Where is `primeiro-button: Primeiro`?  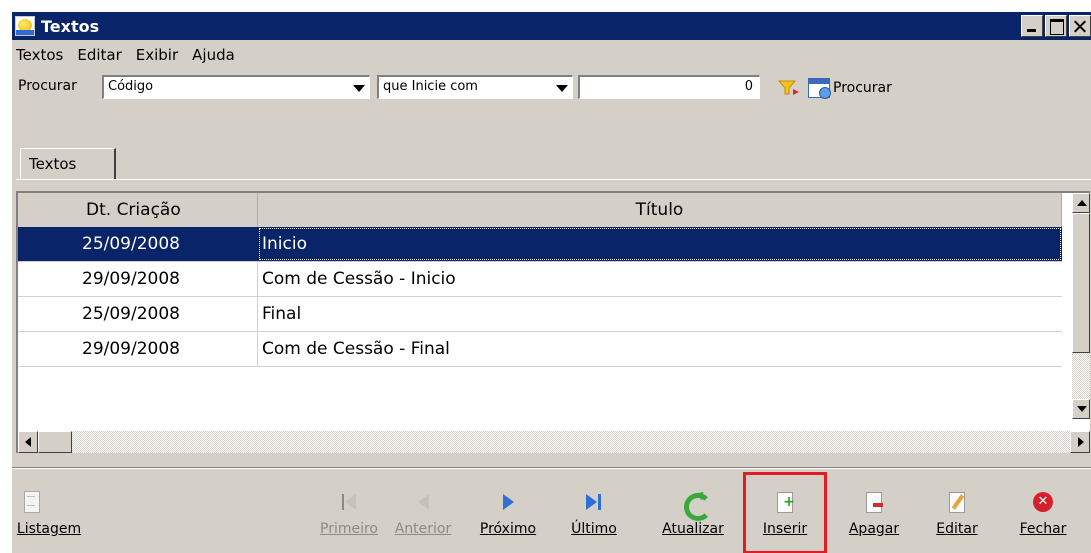 primeiro-button: Primeiro is located at coordinates (349, 511).